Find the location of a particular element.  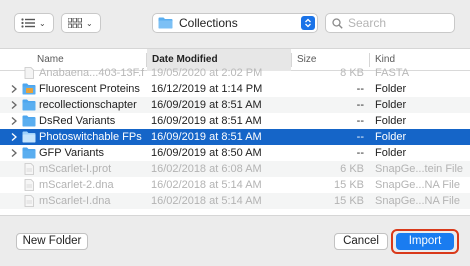

location-label: Collections is located at coordinates (208, 23).